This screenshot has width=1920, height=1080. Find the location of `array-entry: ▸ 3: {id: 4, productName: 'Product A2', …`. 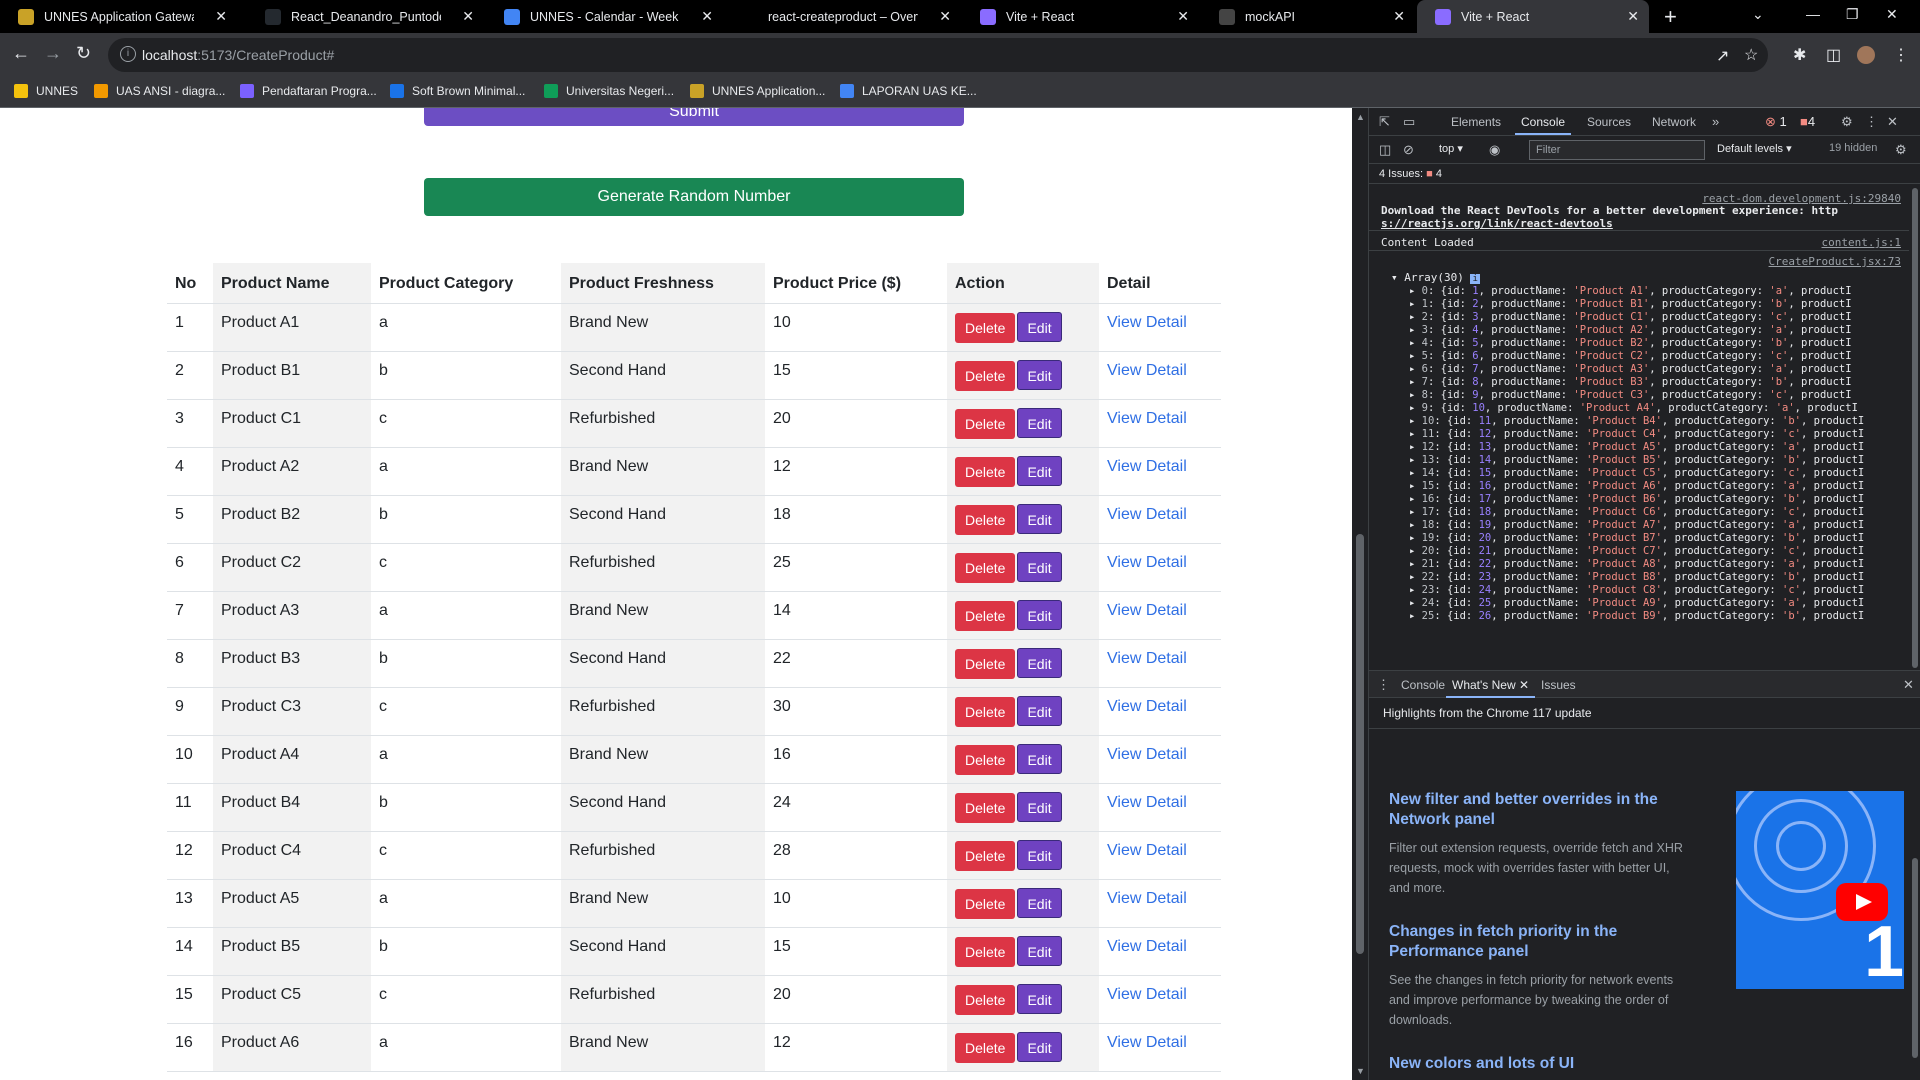

array-entry: ▸ 3: {id: 4, productName: 'Product A2', … is located at coordinates (1630, 330).